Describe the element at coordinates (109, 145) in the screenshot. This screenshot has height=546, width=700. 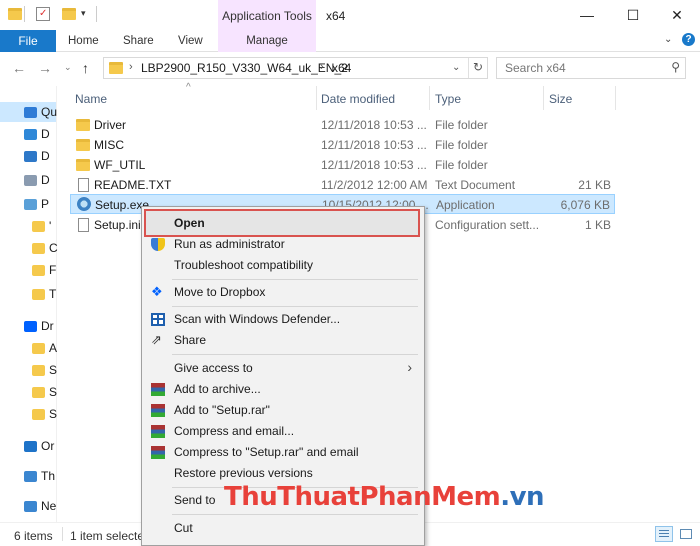
I see `file-name: MISC` at that location.